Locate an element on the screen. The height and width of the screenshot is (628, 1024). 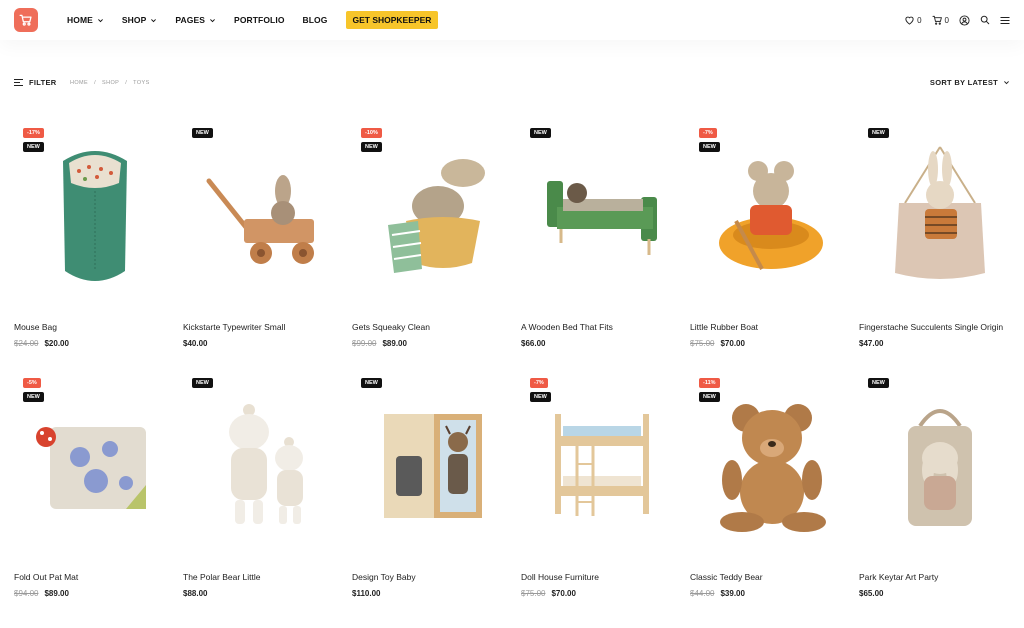
product-price: $44.00 $39.00 is located at coordinates (770, 593).